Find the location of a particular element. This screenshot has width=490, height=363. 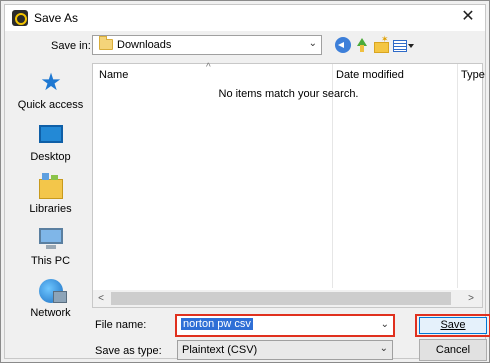

view-menu-icon is located at coordinates (403, 45).